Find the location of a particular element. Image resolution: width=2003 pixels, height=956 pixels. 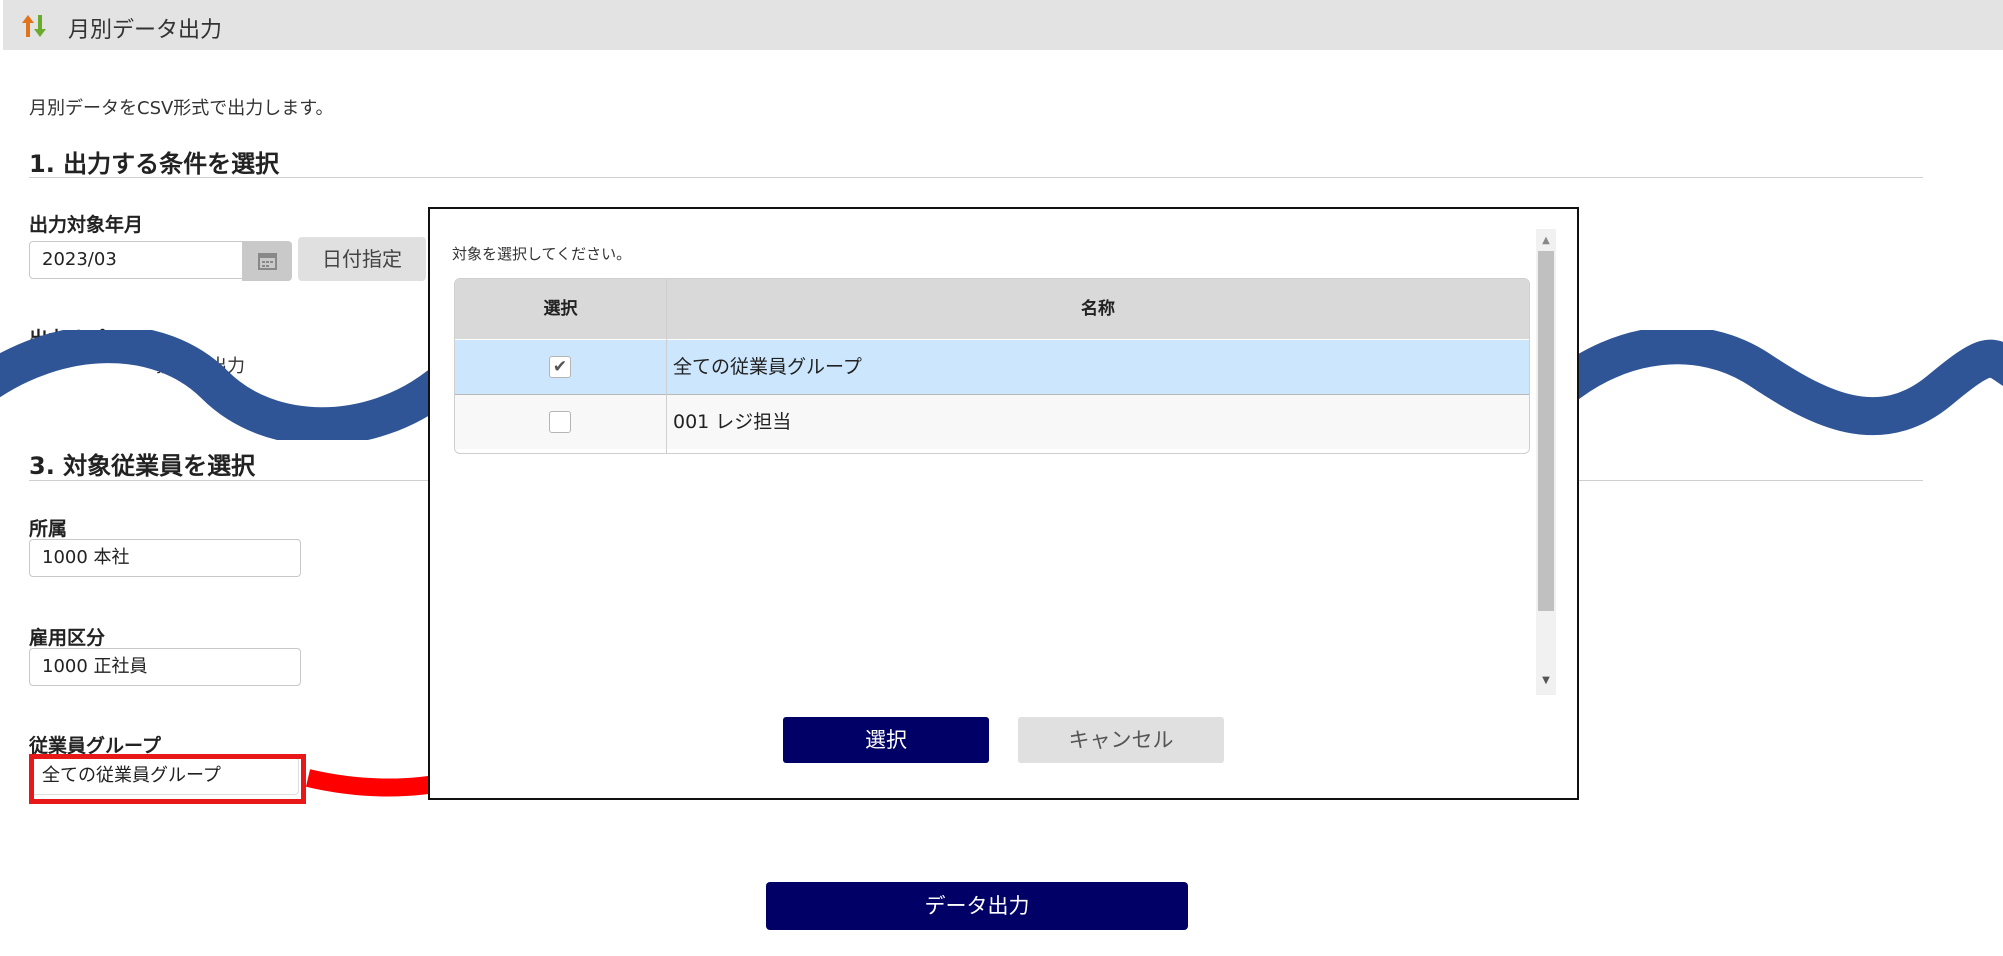

table-row: 001 レジ担当 is located at coordinates (992, 422).